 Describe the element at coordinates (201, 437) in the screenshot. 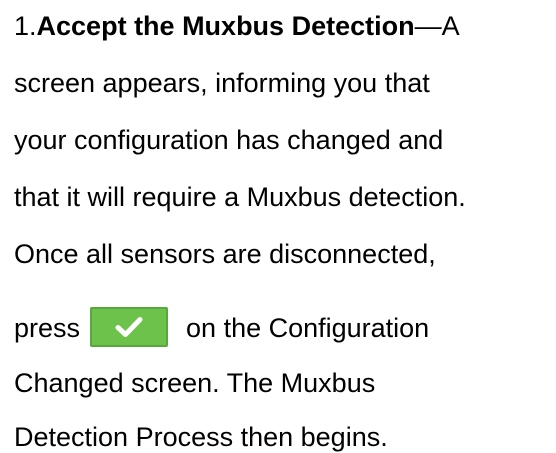

I see `step-text-line-8: Detection Process then begins.` at that location.